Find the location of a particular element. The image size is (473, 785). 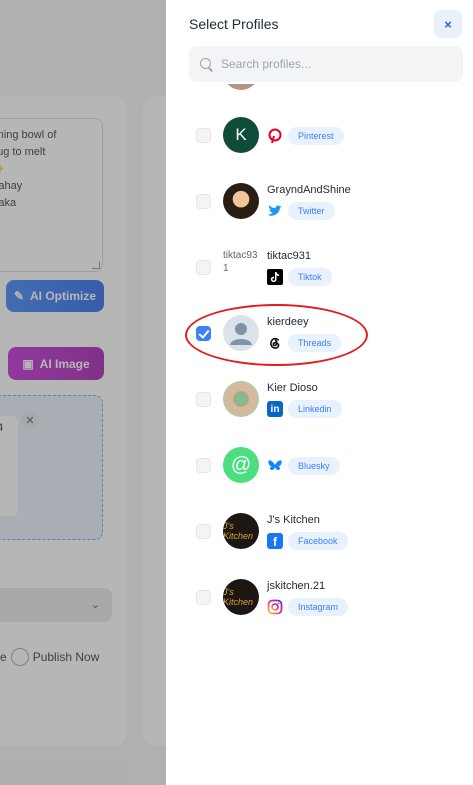

close-button: × is located at coordinates (448, 24).